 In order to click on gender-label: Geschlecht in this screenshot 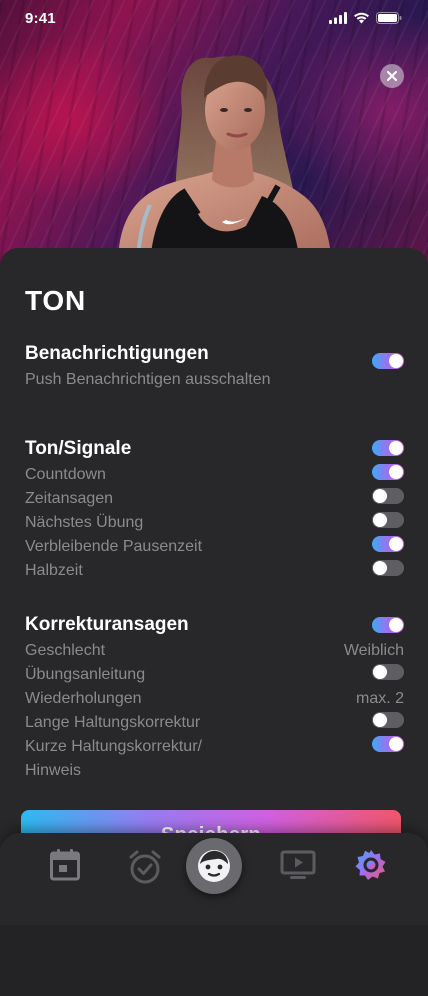, I will do `click(65, 650)`.